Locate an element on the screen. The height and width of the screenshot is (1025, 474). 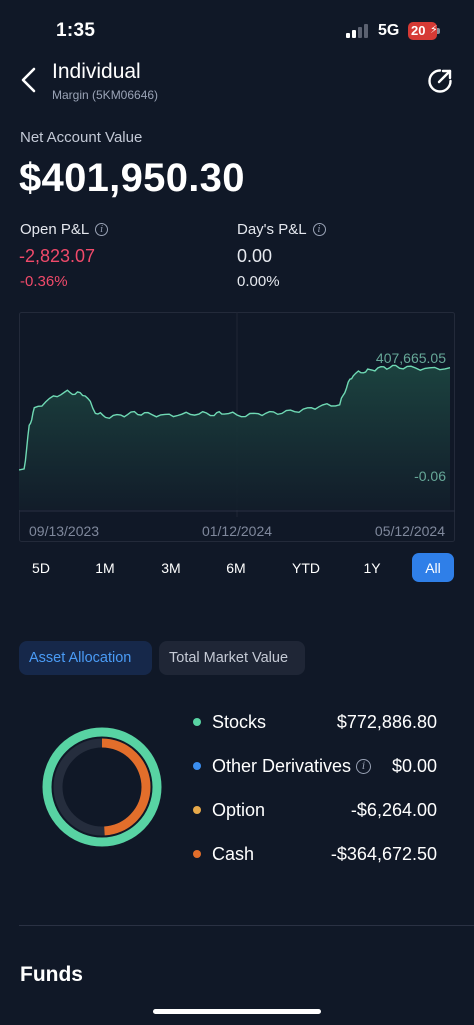
share-icon is located at coordinates (440, 81).